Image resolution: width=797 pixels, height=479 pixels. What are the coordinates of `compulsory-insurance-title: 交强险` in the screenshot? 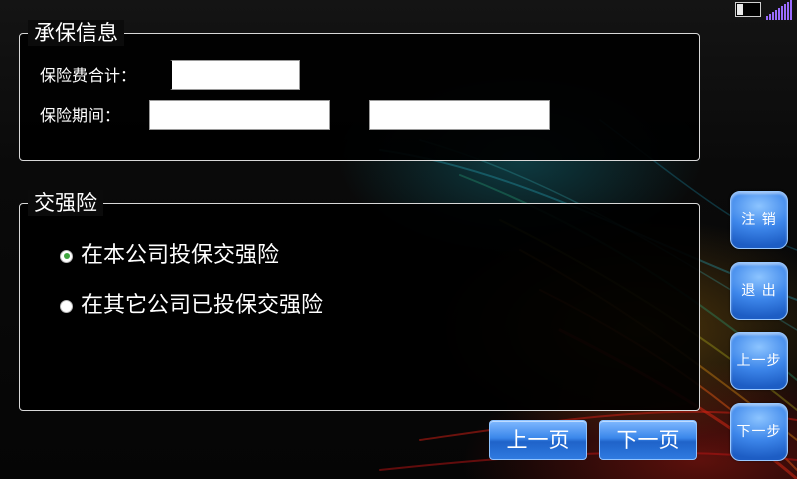 It's located at (65, 203).